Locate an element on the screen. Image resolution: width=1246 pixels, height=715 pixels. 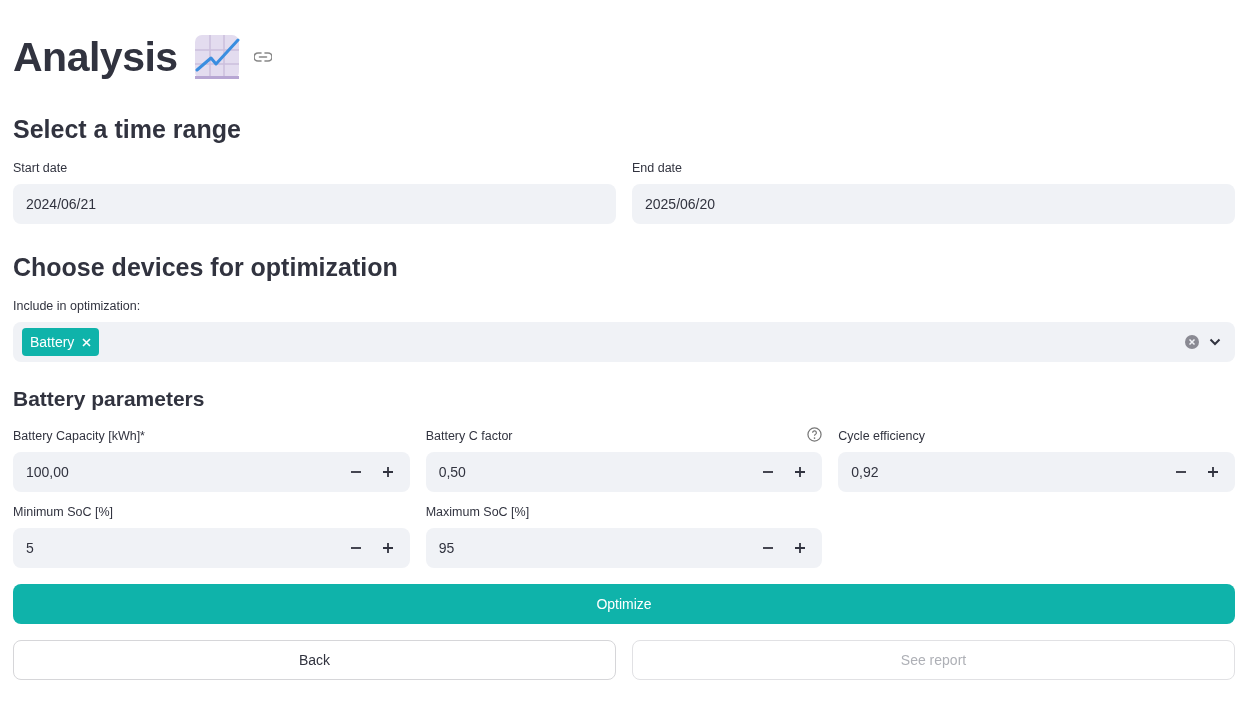
number-field: 5 is located at coordinates (211, 548).